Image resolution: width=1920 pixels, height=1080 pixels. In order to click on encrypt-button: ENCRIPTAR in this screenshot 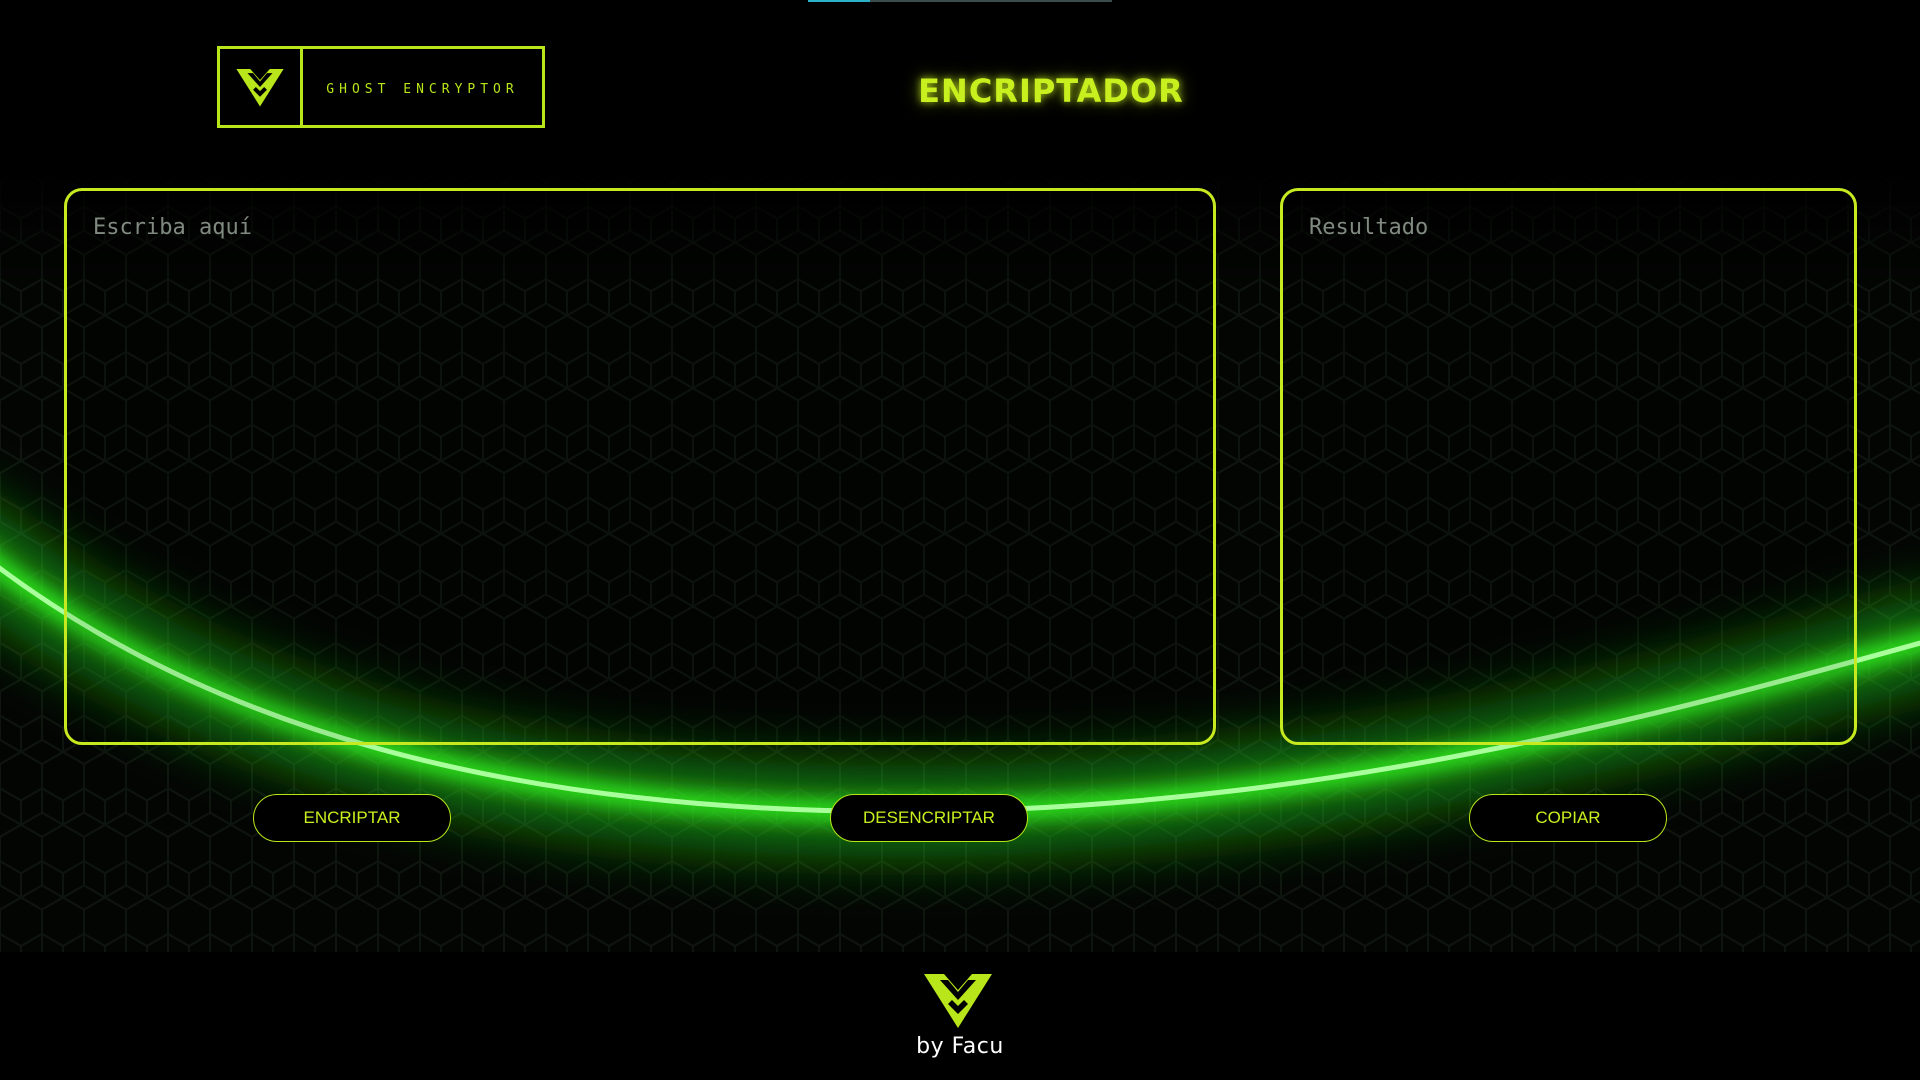, I will do `click(352, 818)`.